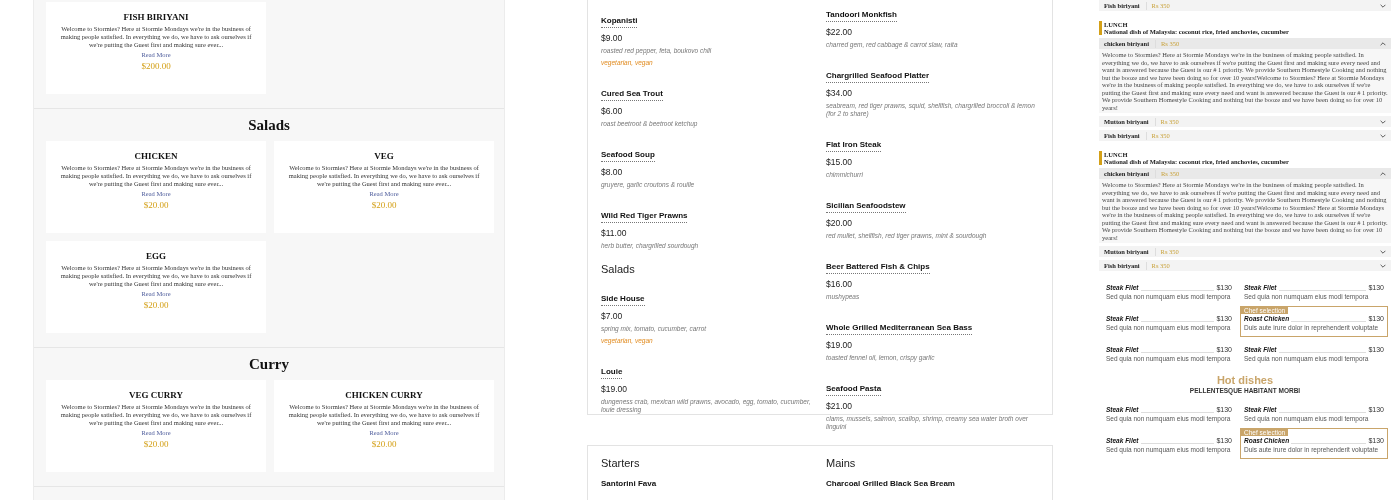 This screenshot has width=1400, height=500. Describe the element at coordinates (614, 233) in the screenshot. I see `dish-price: $11.00` at that location.